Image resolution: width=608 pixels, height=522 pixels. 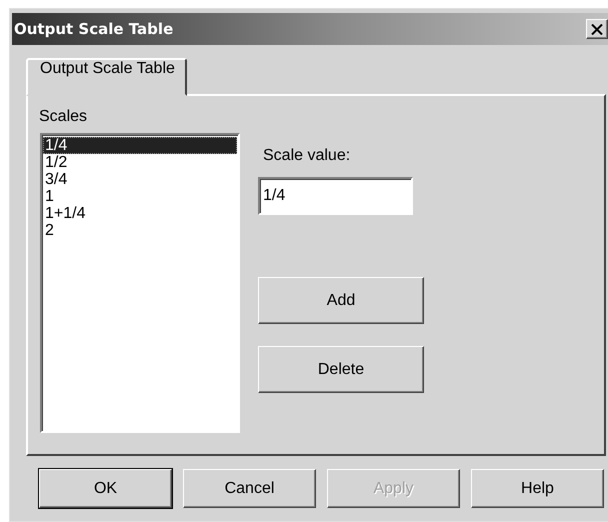 What do you see at coordinates (140, 145) in the screenshot?
I see `list-item: 1/4` at bounding box center [140, 145].